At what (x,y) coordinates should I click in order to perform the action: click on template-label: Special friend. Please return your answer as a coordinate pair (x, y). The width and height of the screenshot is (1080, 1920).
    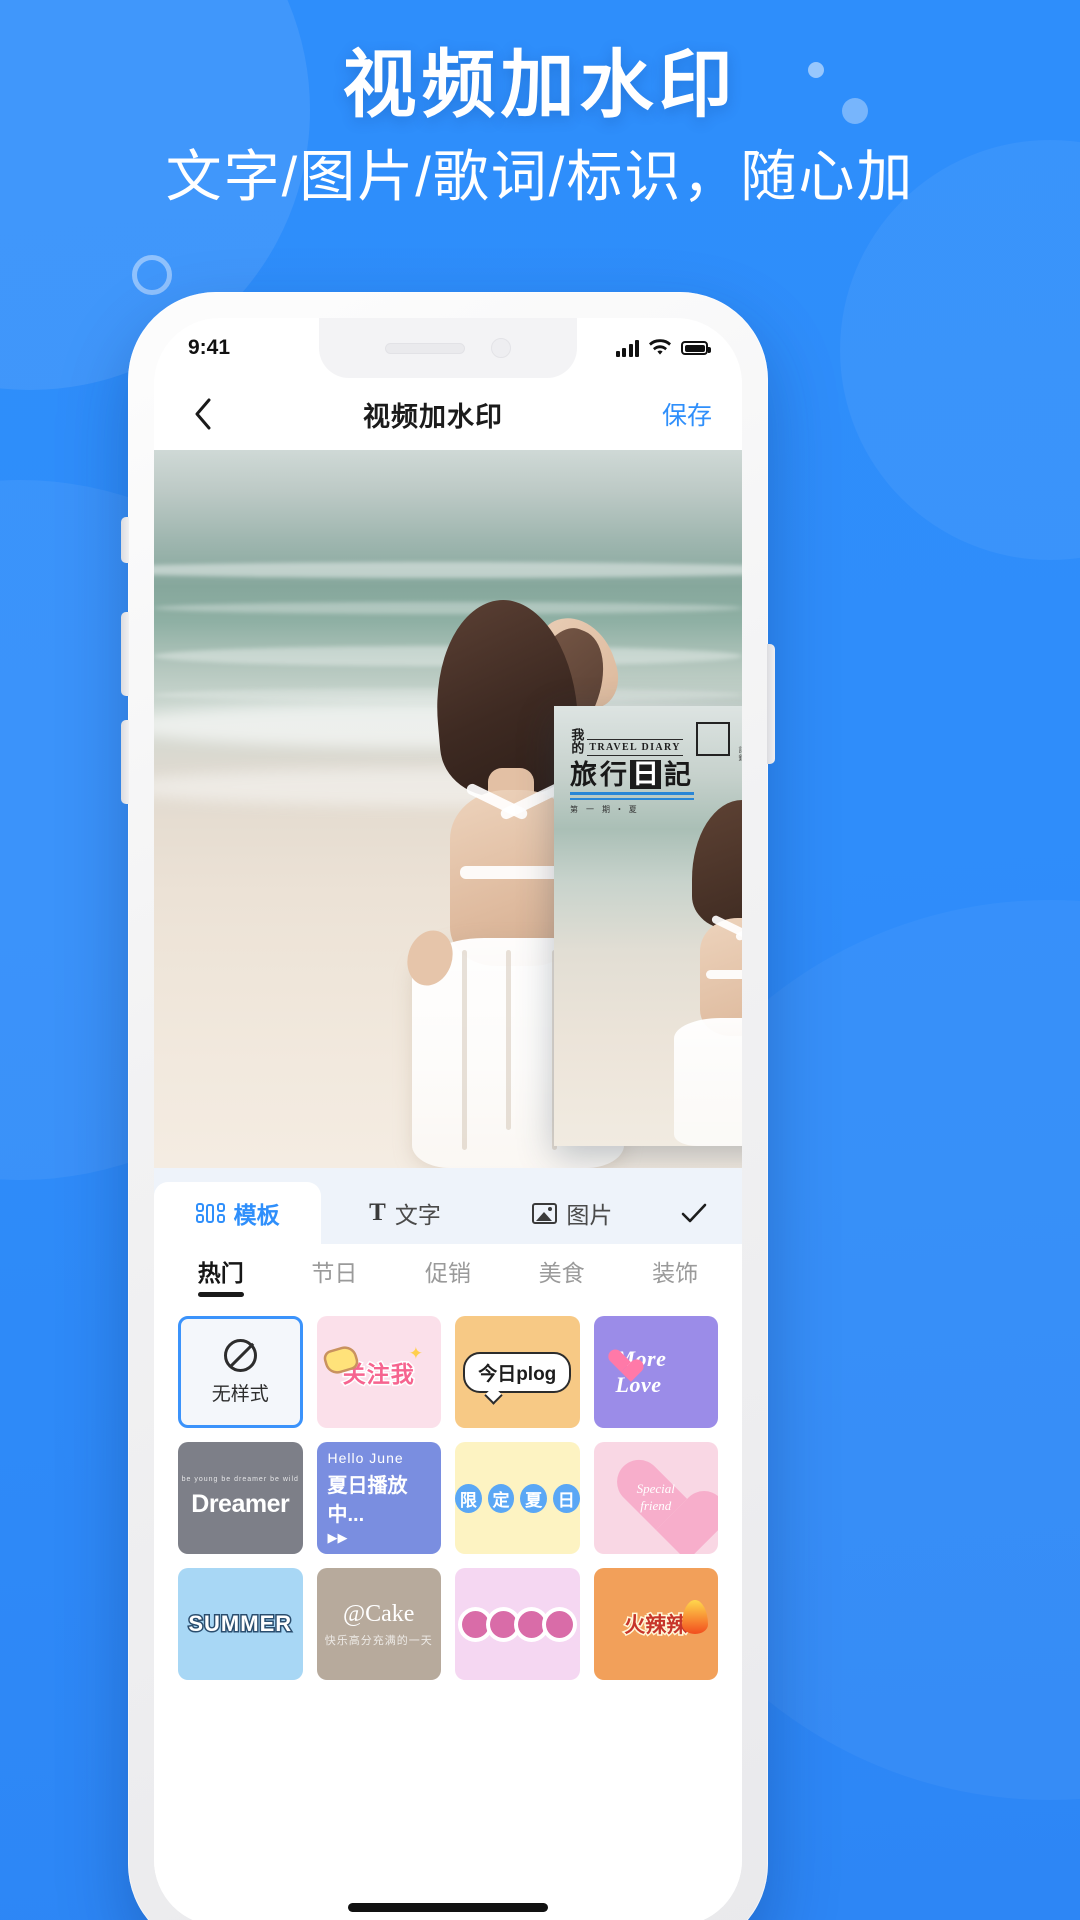
    Looking at the image, I should click on (656, 1498).